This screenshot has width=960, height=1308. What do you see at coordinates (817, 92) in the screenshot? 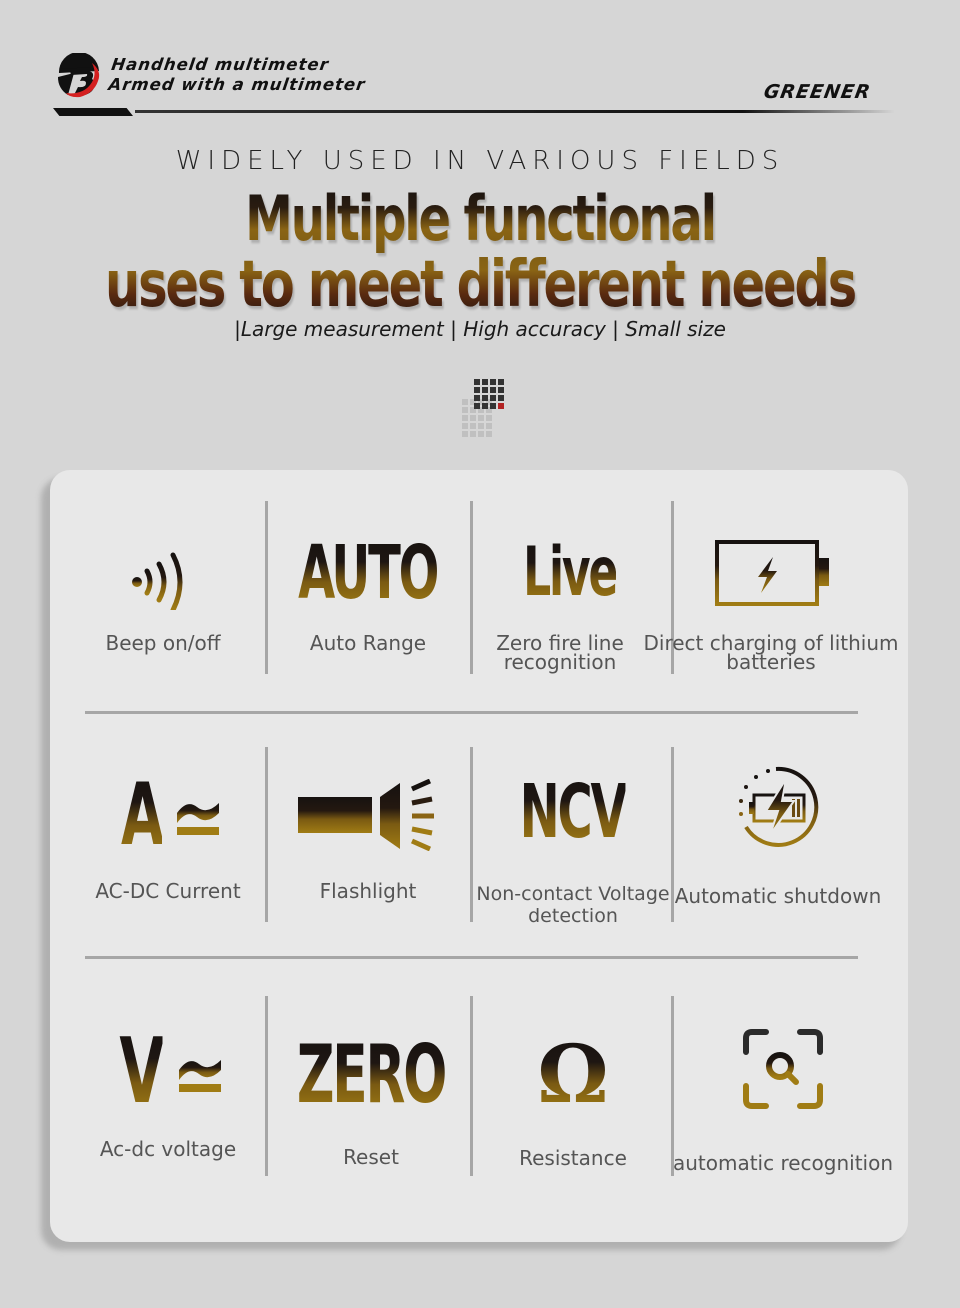
I see `brand-name: GREENER` at bounding box center [817, 92].